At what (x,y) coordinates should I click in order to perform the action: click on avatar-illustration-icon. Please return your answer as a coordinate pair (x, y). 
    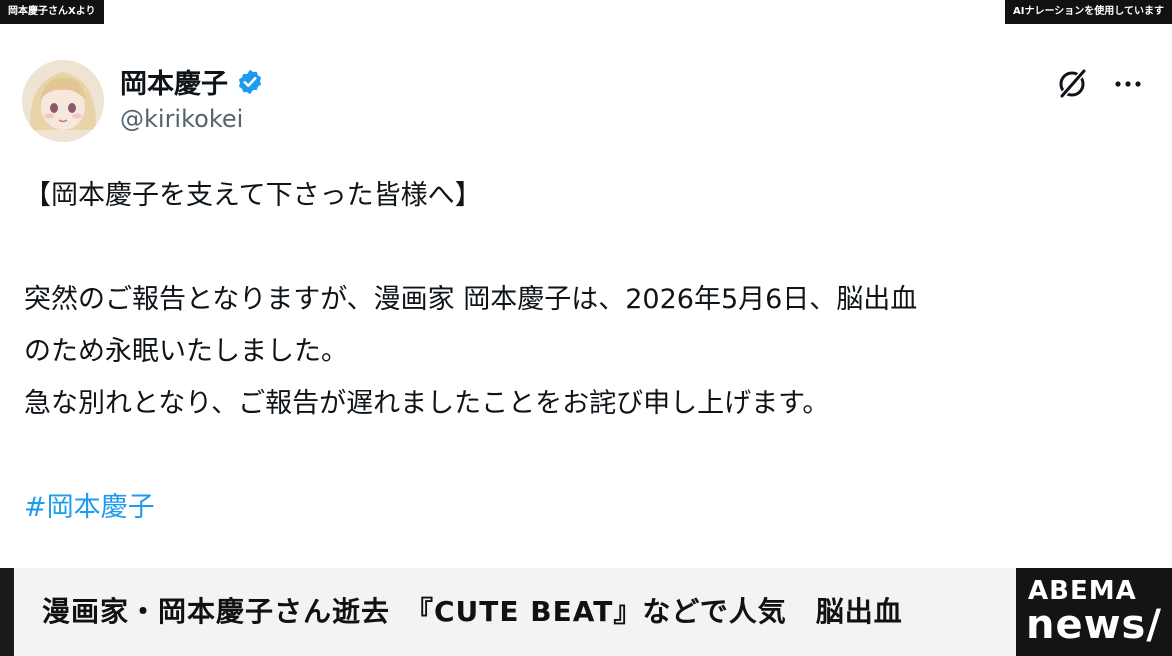
    Looking at the image, I should click on (63, 101).